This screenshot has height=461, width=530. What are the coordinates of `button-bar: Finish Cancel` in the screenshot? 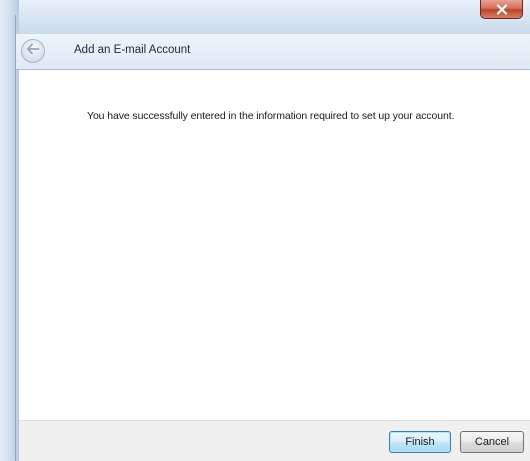 It's located at (274, 440).